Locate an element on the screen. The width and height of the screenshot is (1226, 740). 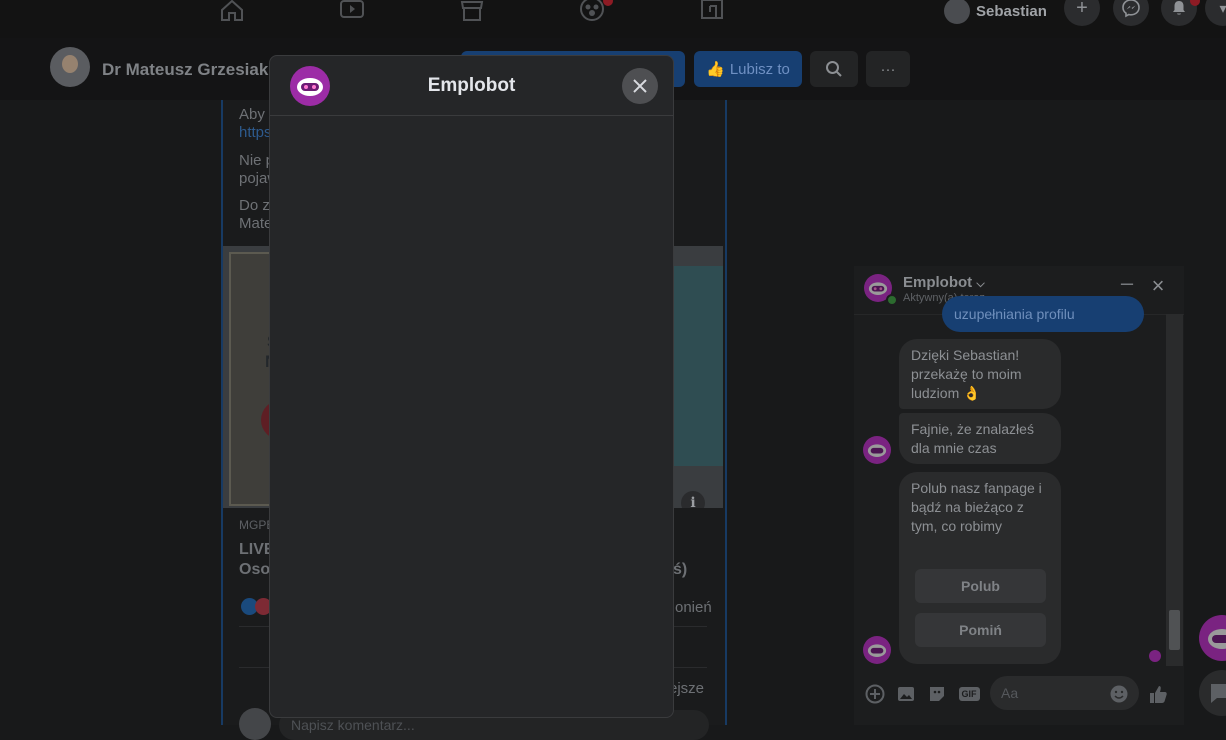
groups-icon is located at coordinates (592, 12).